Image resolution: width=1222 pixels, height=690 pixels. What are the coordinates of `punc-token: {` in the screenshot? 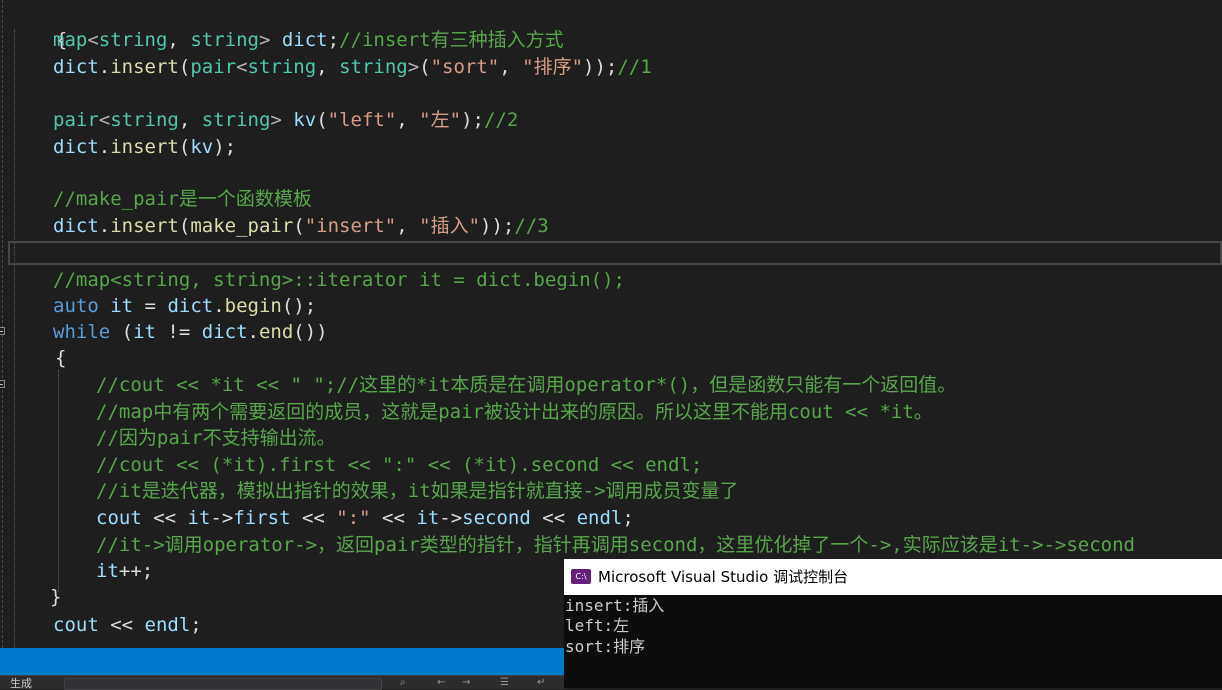 It's located at (61, 358).